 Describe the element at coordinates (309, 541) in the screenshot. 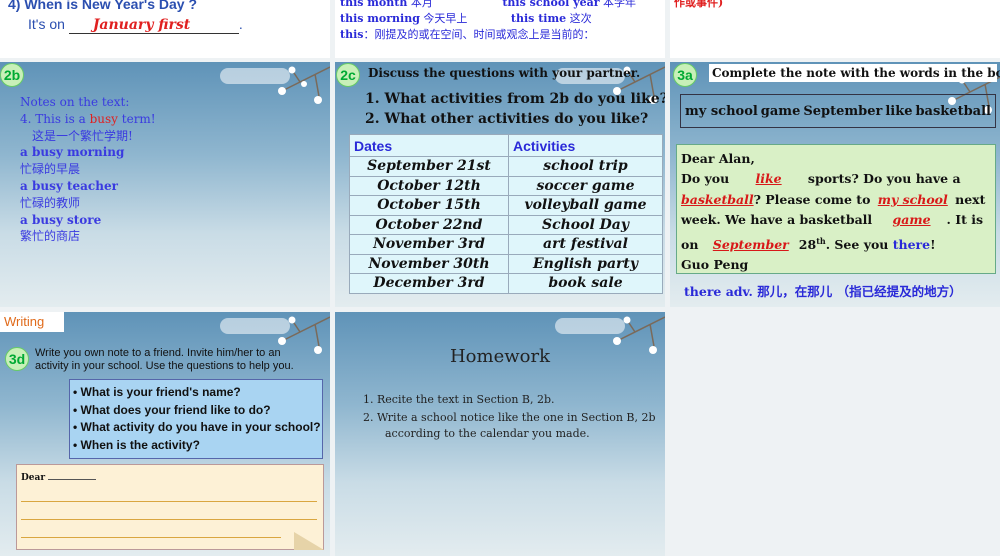

I see `page-curl` at that location.